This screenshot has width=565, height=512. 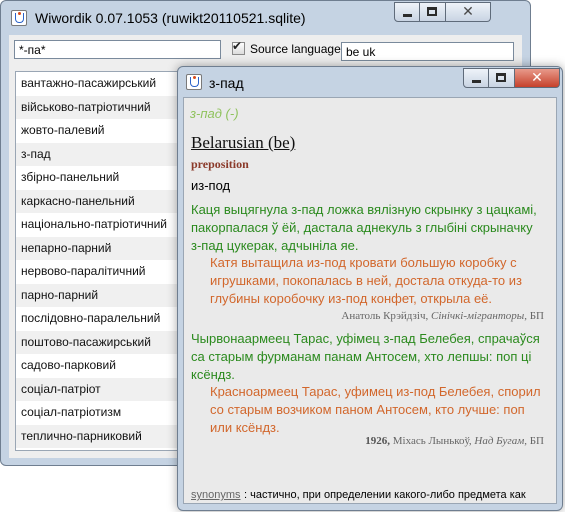 I want to click on language-filter-input, so click(x=427, y=51).